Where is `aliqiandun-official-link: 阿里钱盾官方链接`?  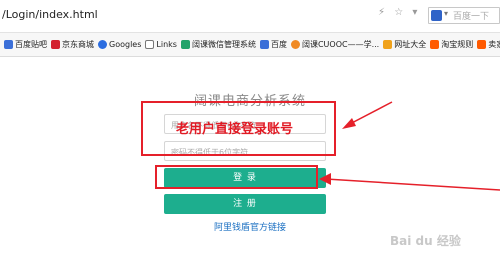 aliqiandun-official-link: 阿里钱盾官方链接 is located at coordinates (250, 226).